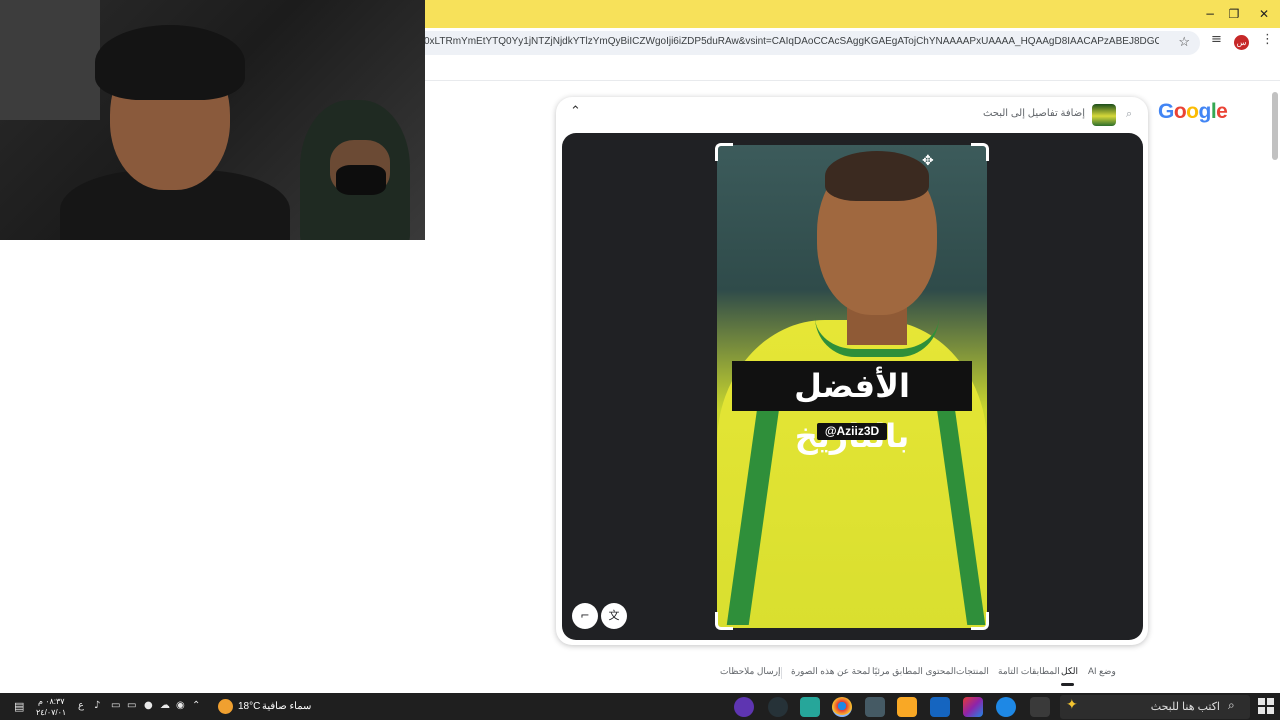 The height and width of the screenshot is (720, 1280). What do you see at coordinates (1067, 684) in the screenshot?
I see `active-tab-indicator` at bounding box center [1067, 684].